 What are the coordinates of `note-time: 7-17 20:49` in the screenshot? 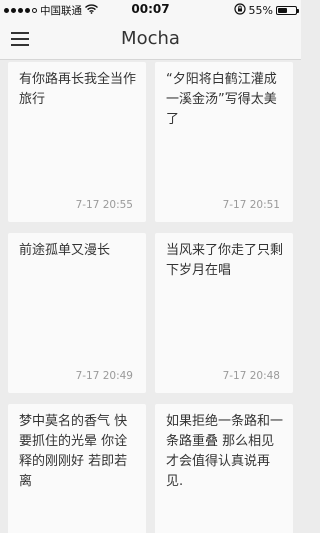 It's located at (104, 376).